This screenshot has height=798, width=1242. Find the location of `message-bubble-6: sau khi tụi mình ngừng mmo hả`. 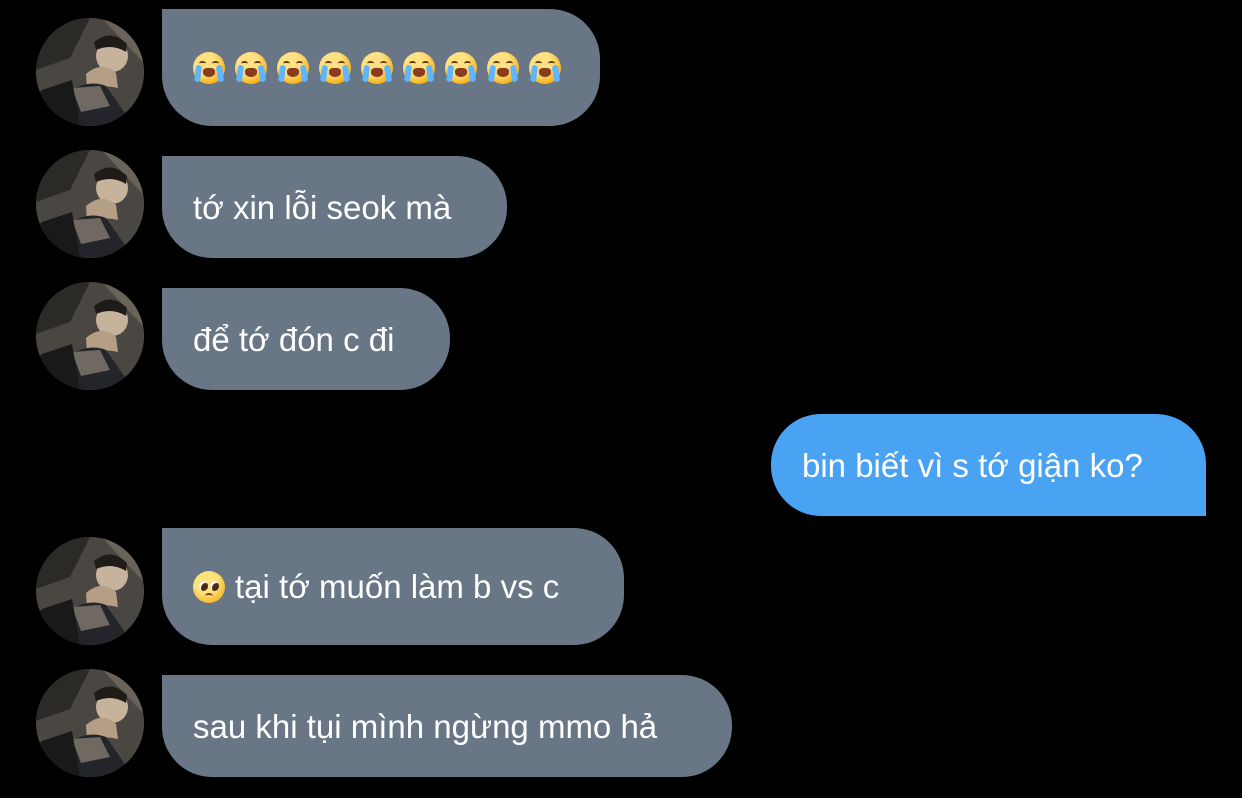

message-bubble-6: sau khi tụi mình ngừng mmo hả is located at coordinates (447, 726).